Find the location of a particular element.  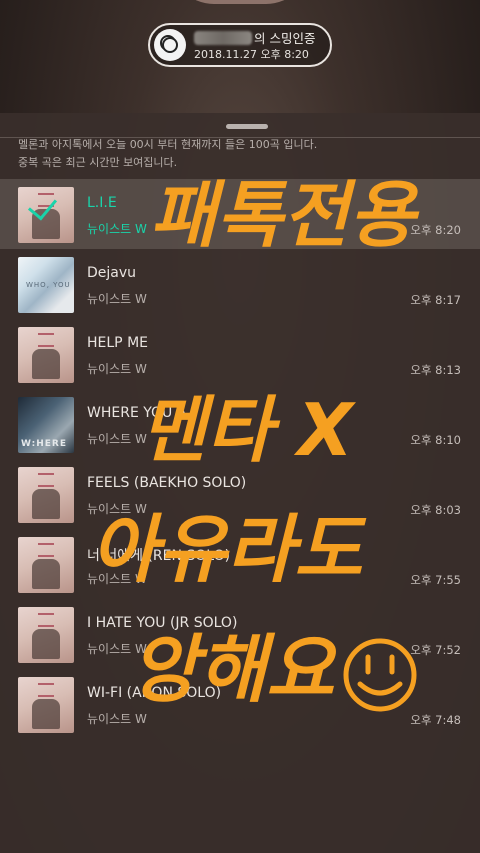

track-time: 오후 8:13 is located at coordinates (435, 370).